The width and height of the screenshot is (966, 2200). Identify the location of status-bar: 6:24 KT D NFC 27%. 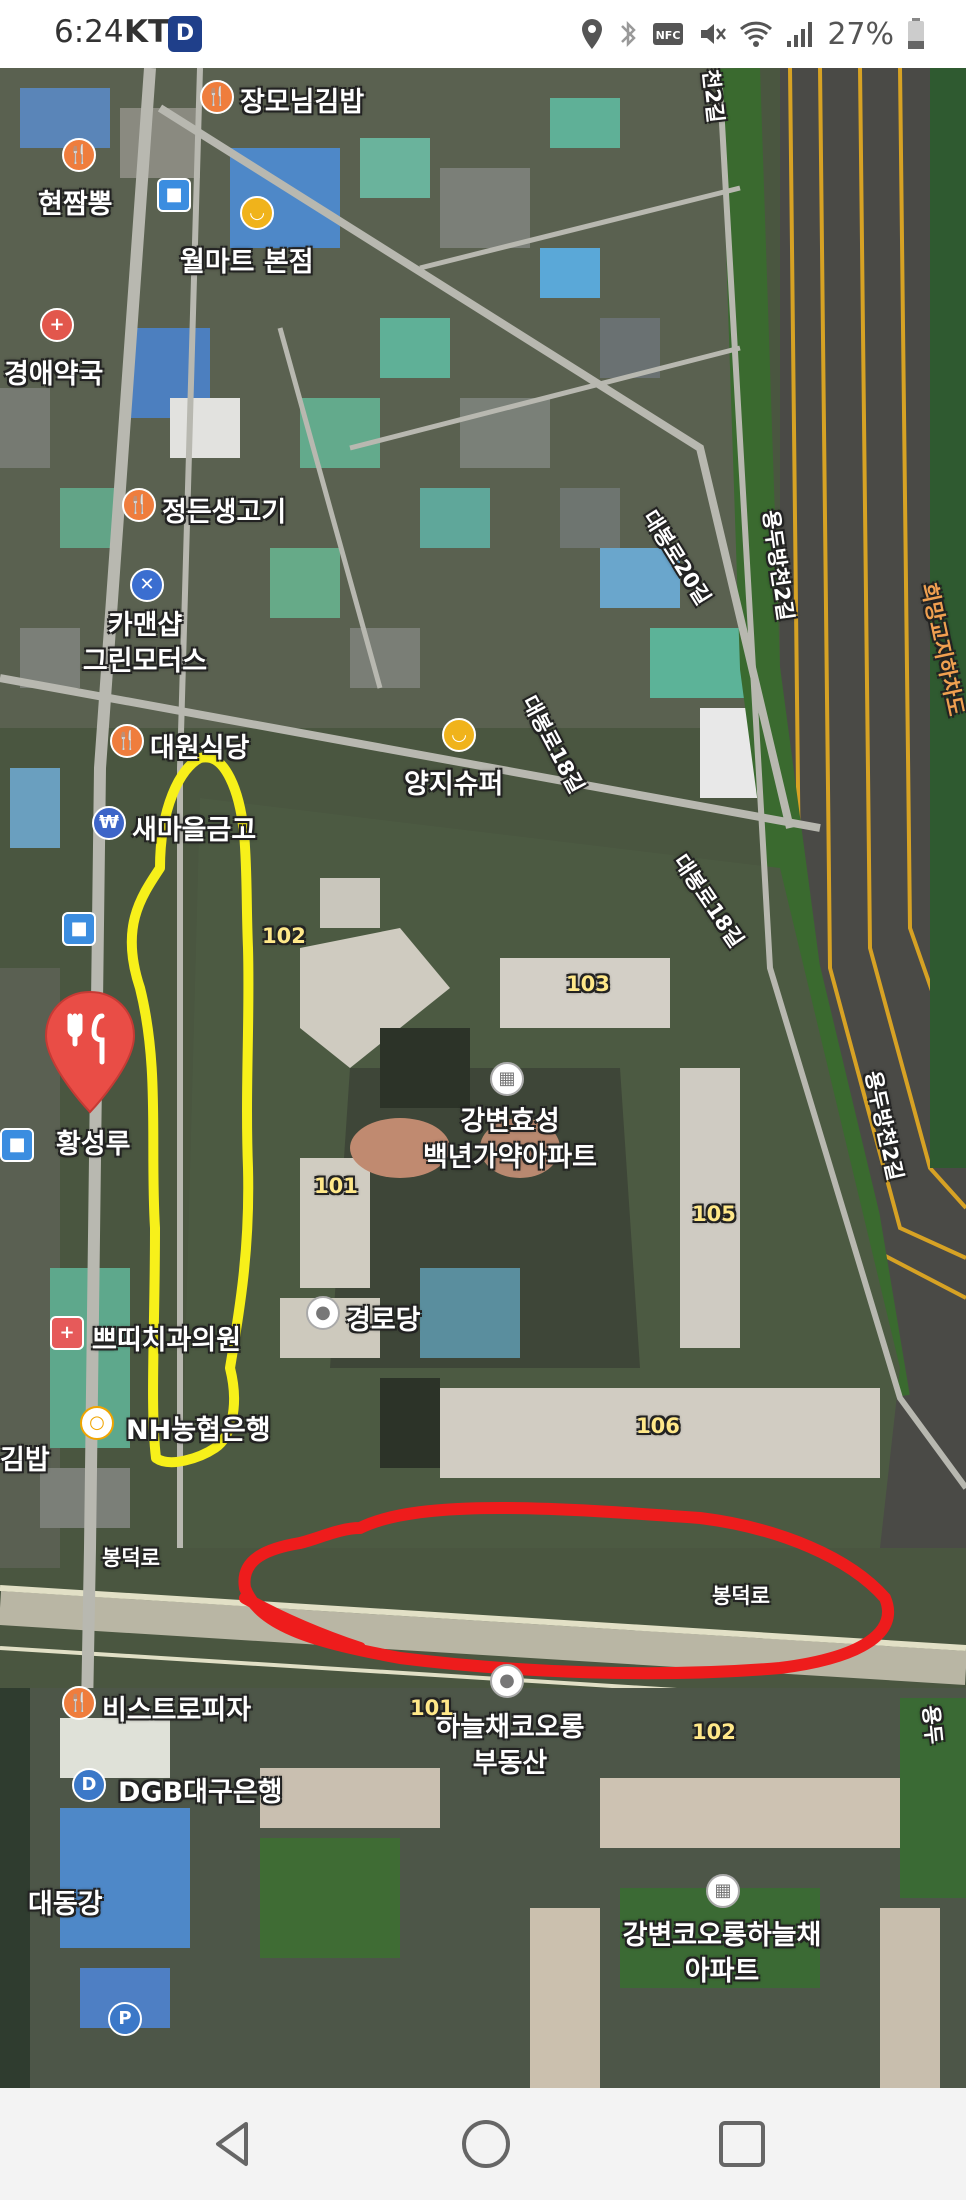
(483, 34).